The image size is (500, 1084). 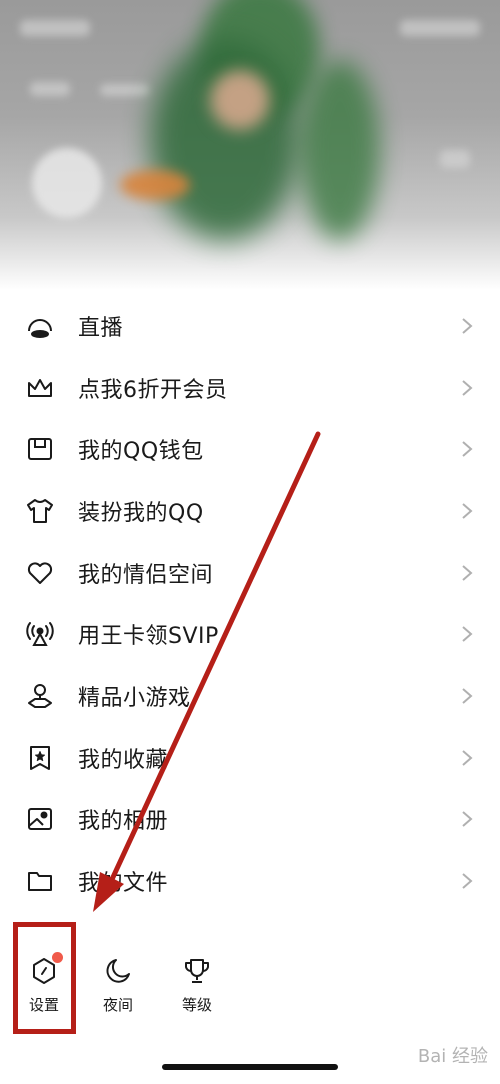 What do you see at coordinates (455, 159) in the screenshot?
I see `header-right-icon` at bounding box center [455, 159].